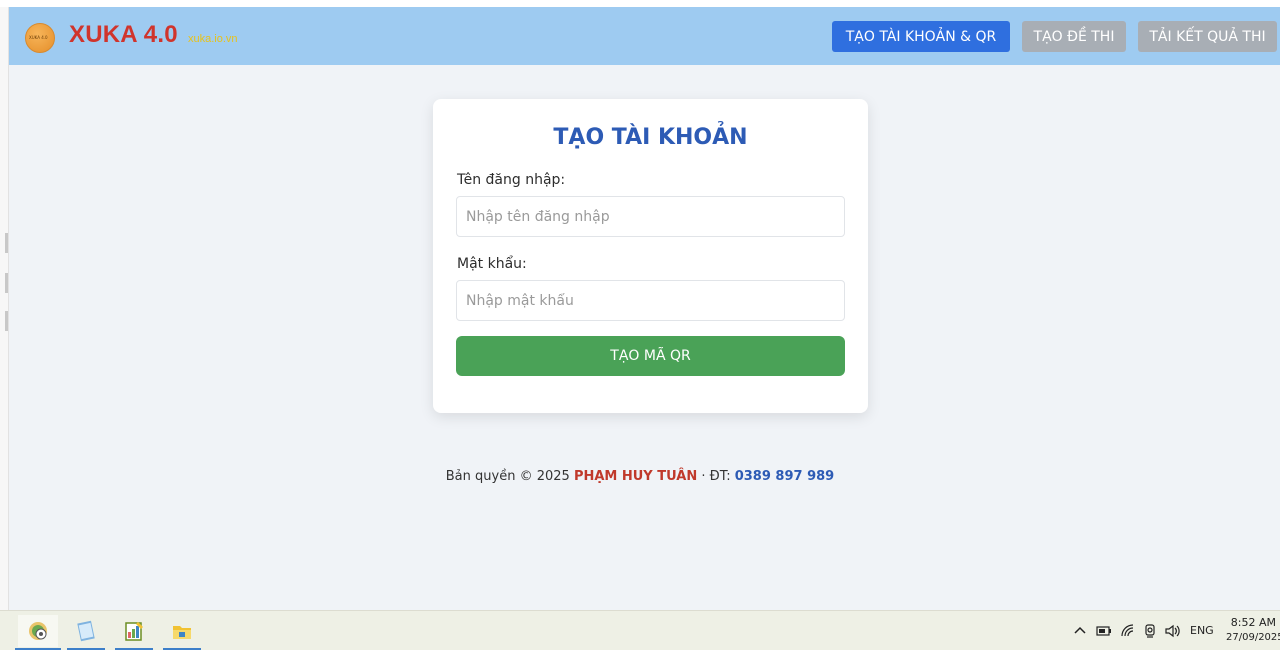 This screenshot has height=650, width=1280. I want to click on browser-icon, so click(38, 631).